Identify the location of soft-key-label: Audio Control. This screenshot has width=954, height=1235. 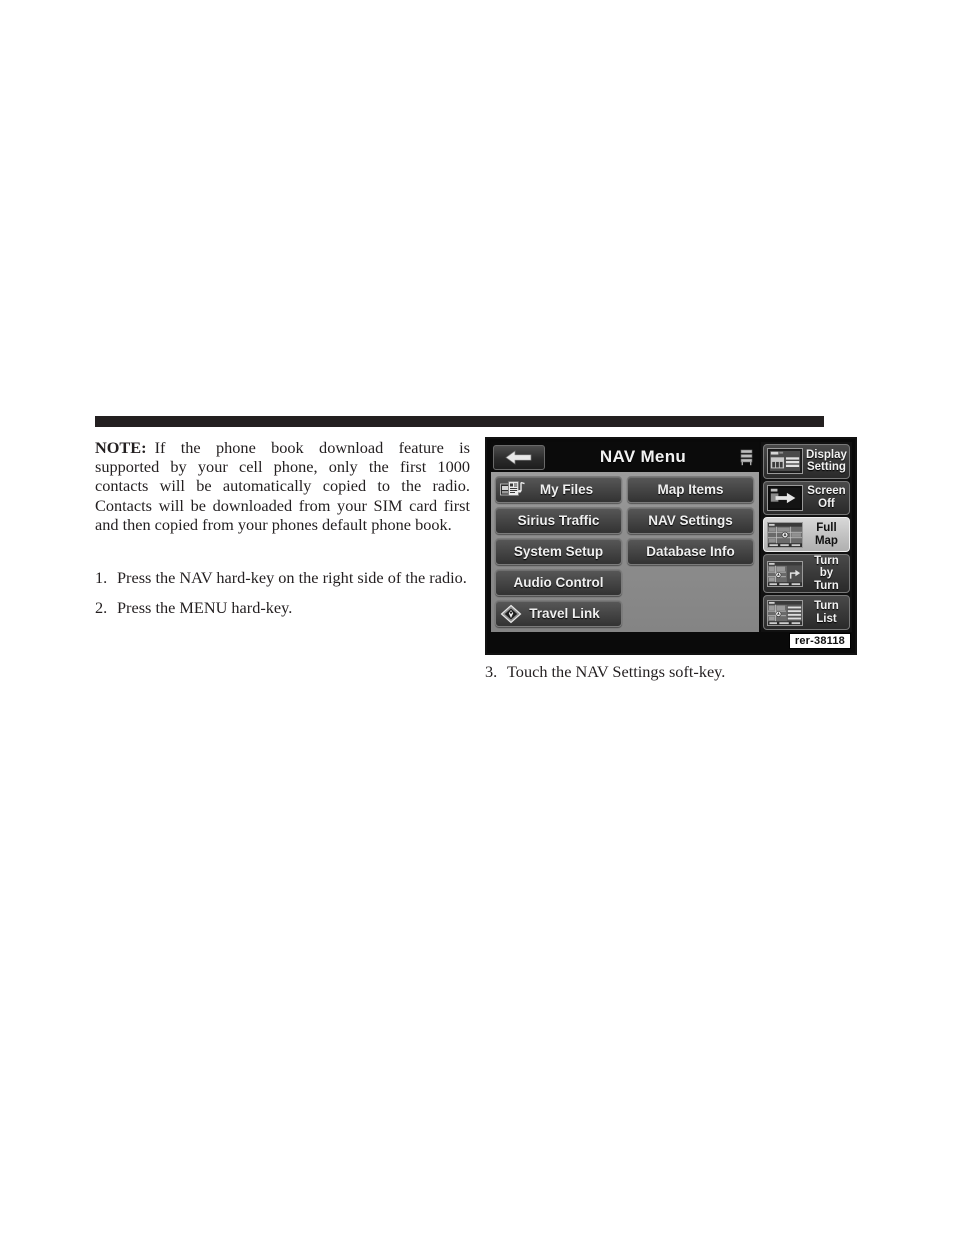
(558, 582).